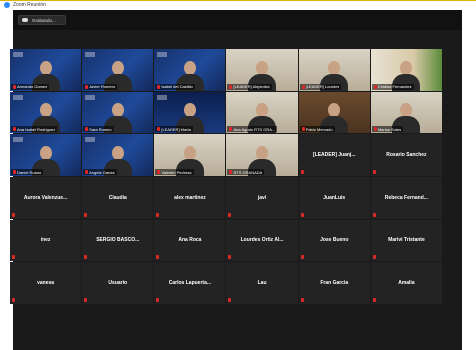  I want to click on participant-tile: RTS GRANADA, so click(262, 155).